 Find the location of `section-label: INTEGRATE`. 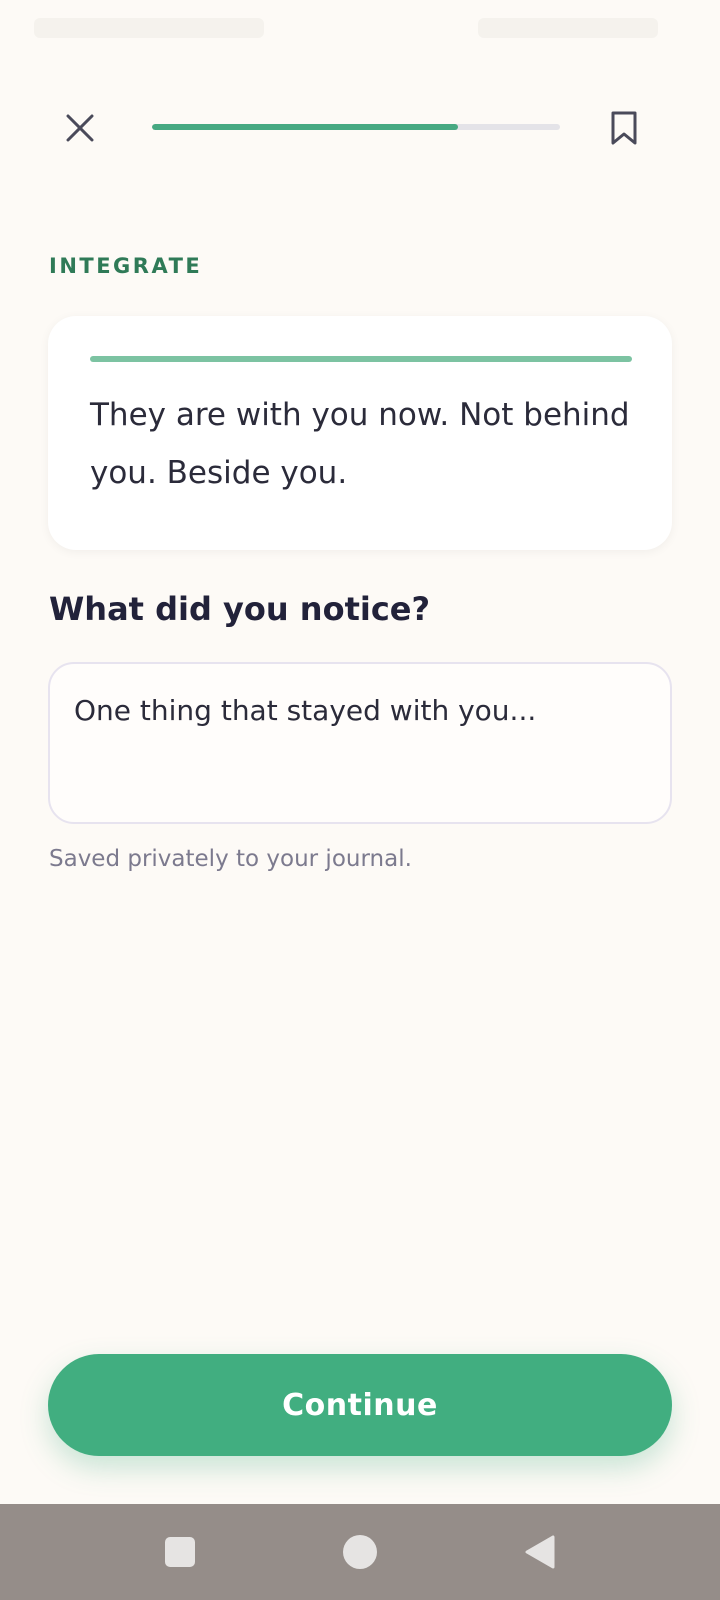

section-label: INTEGRATE is located at coordinates (126, 266).